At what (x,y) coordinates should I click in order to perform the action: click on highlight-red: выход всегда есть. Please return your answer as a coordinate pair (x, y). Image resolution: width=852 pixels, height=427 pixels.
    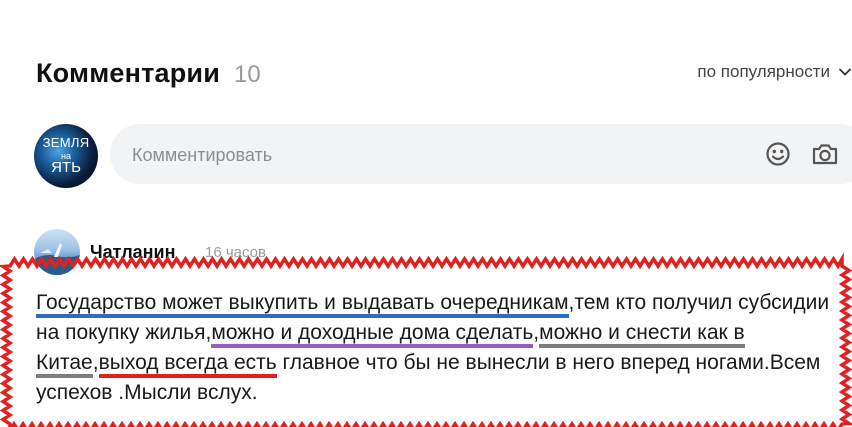
    Looking at the image, I should click on (187, 364).